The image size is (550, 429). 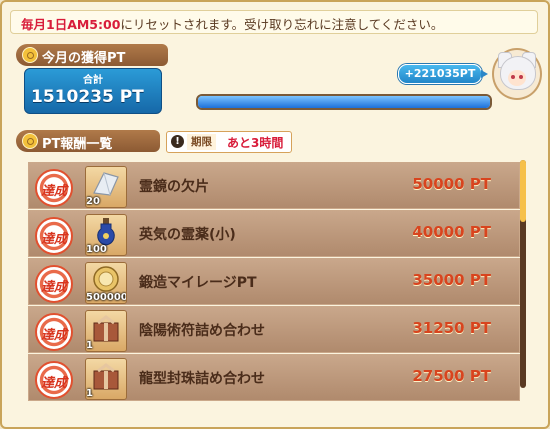 I want to click on reward-row: 達成 100 英気の霊薬(小) 40000 PT, so click(x=274, y=233).